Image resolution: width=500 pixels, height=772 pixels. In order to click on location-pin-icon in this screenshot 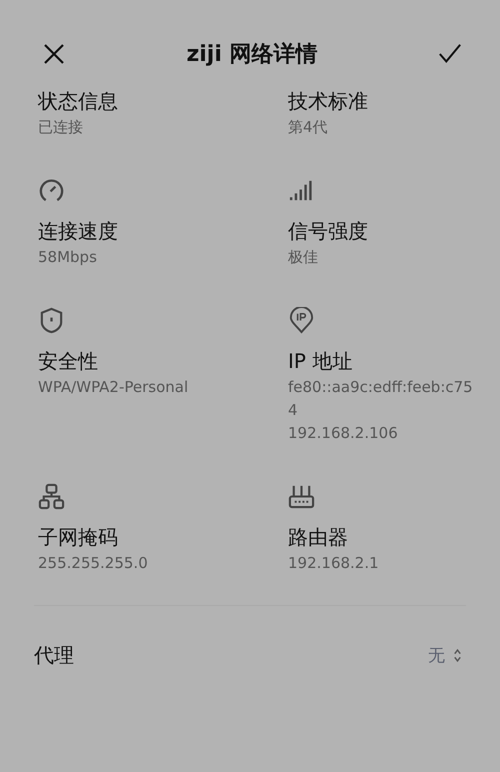, I will do `click(301, 320)`.